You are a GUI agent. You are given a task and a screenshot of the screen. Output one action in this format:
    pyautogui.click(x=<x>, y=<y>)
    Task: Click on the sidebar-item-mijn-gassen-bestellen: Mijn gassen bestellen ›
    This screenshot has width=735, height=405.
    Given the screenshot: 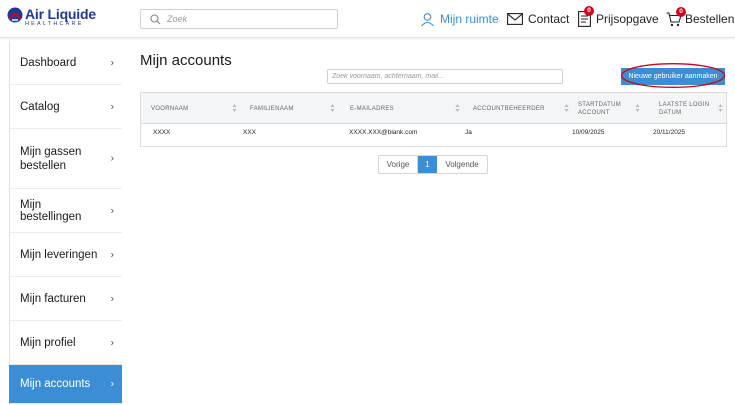 What is the action you would take?
    pyautogui.click(x=65, y=159)
    